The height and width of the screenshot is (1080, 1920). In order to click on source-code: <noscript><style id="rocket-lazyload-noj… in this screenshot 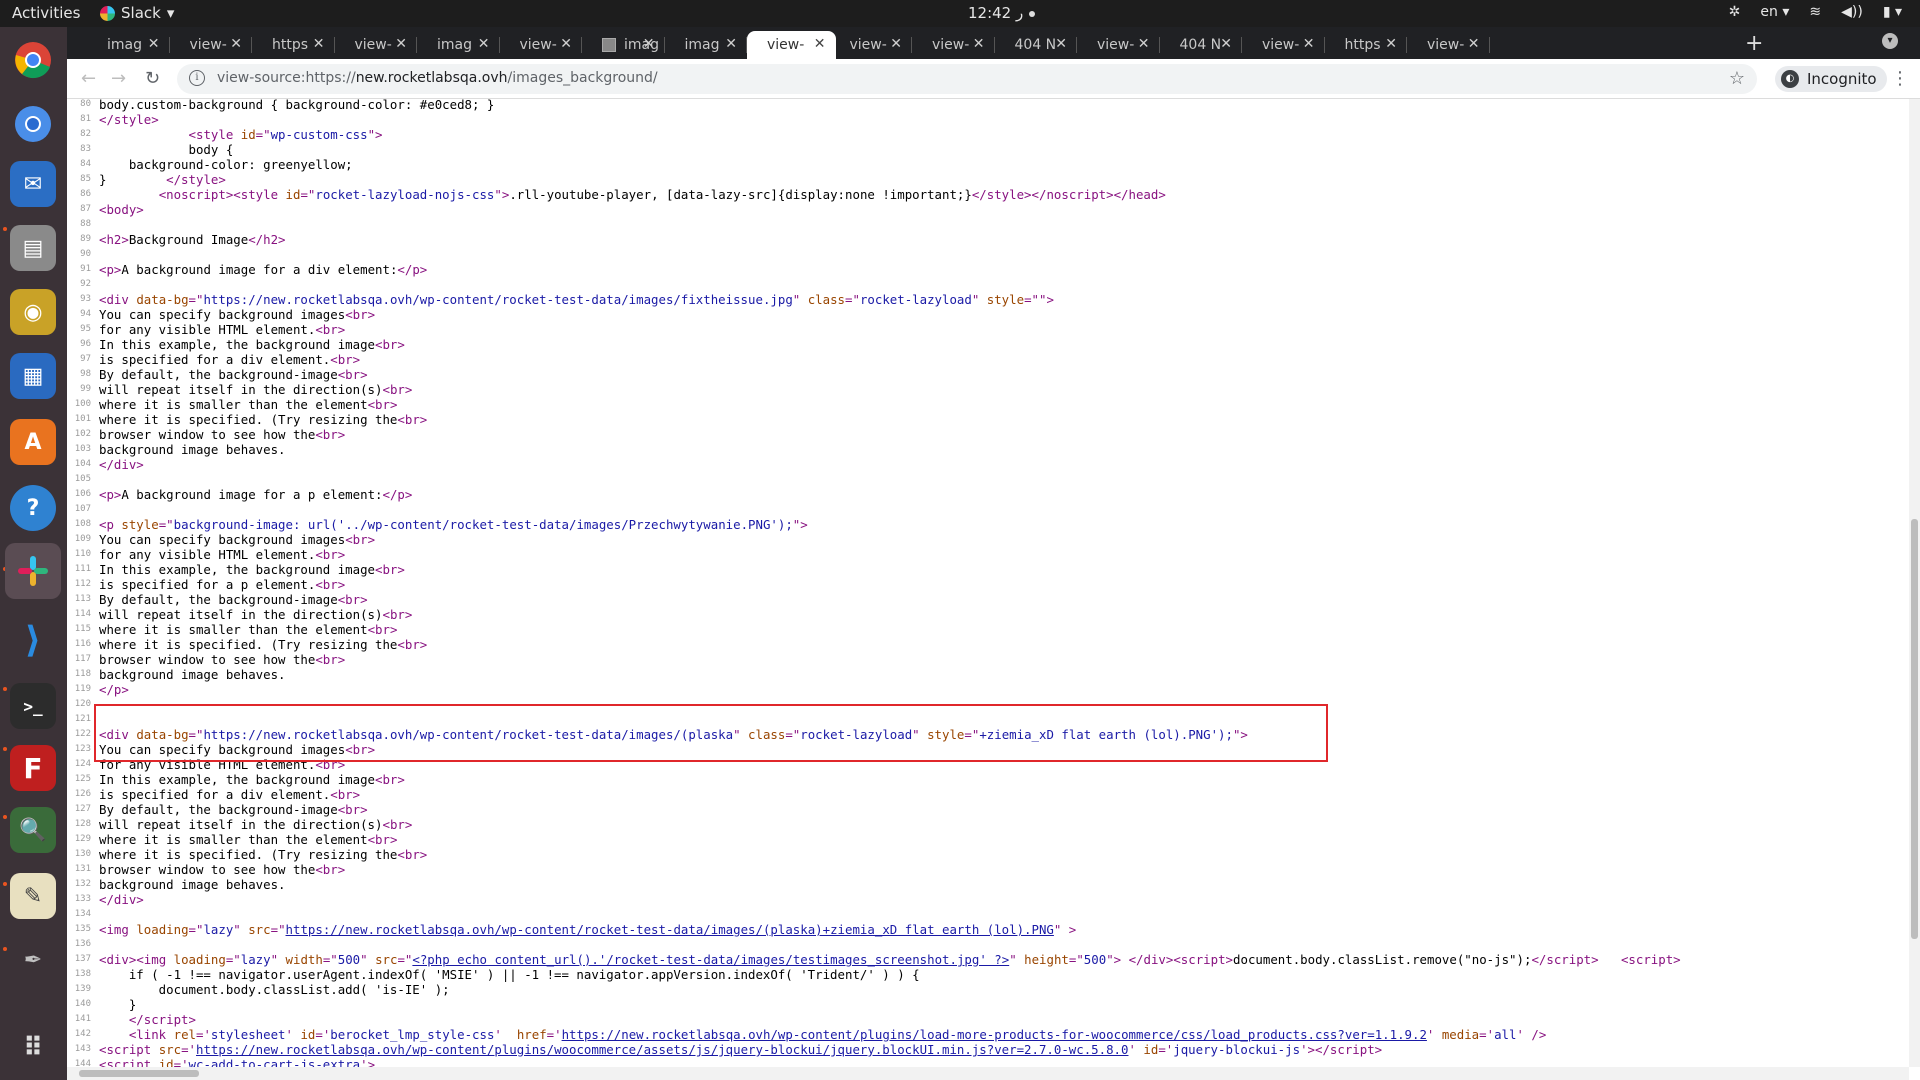, I will do `click(662, 194)`.